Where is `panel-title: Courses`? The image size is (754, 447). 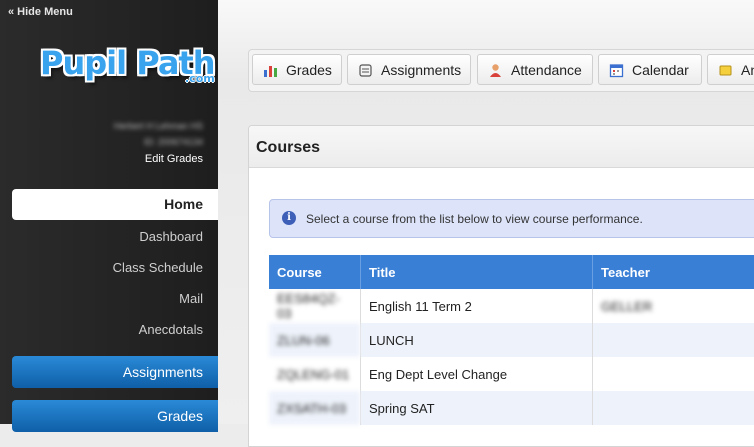
panel-title: Courses is located at coordinates (288, 148).